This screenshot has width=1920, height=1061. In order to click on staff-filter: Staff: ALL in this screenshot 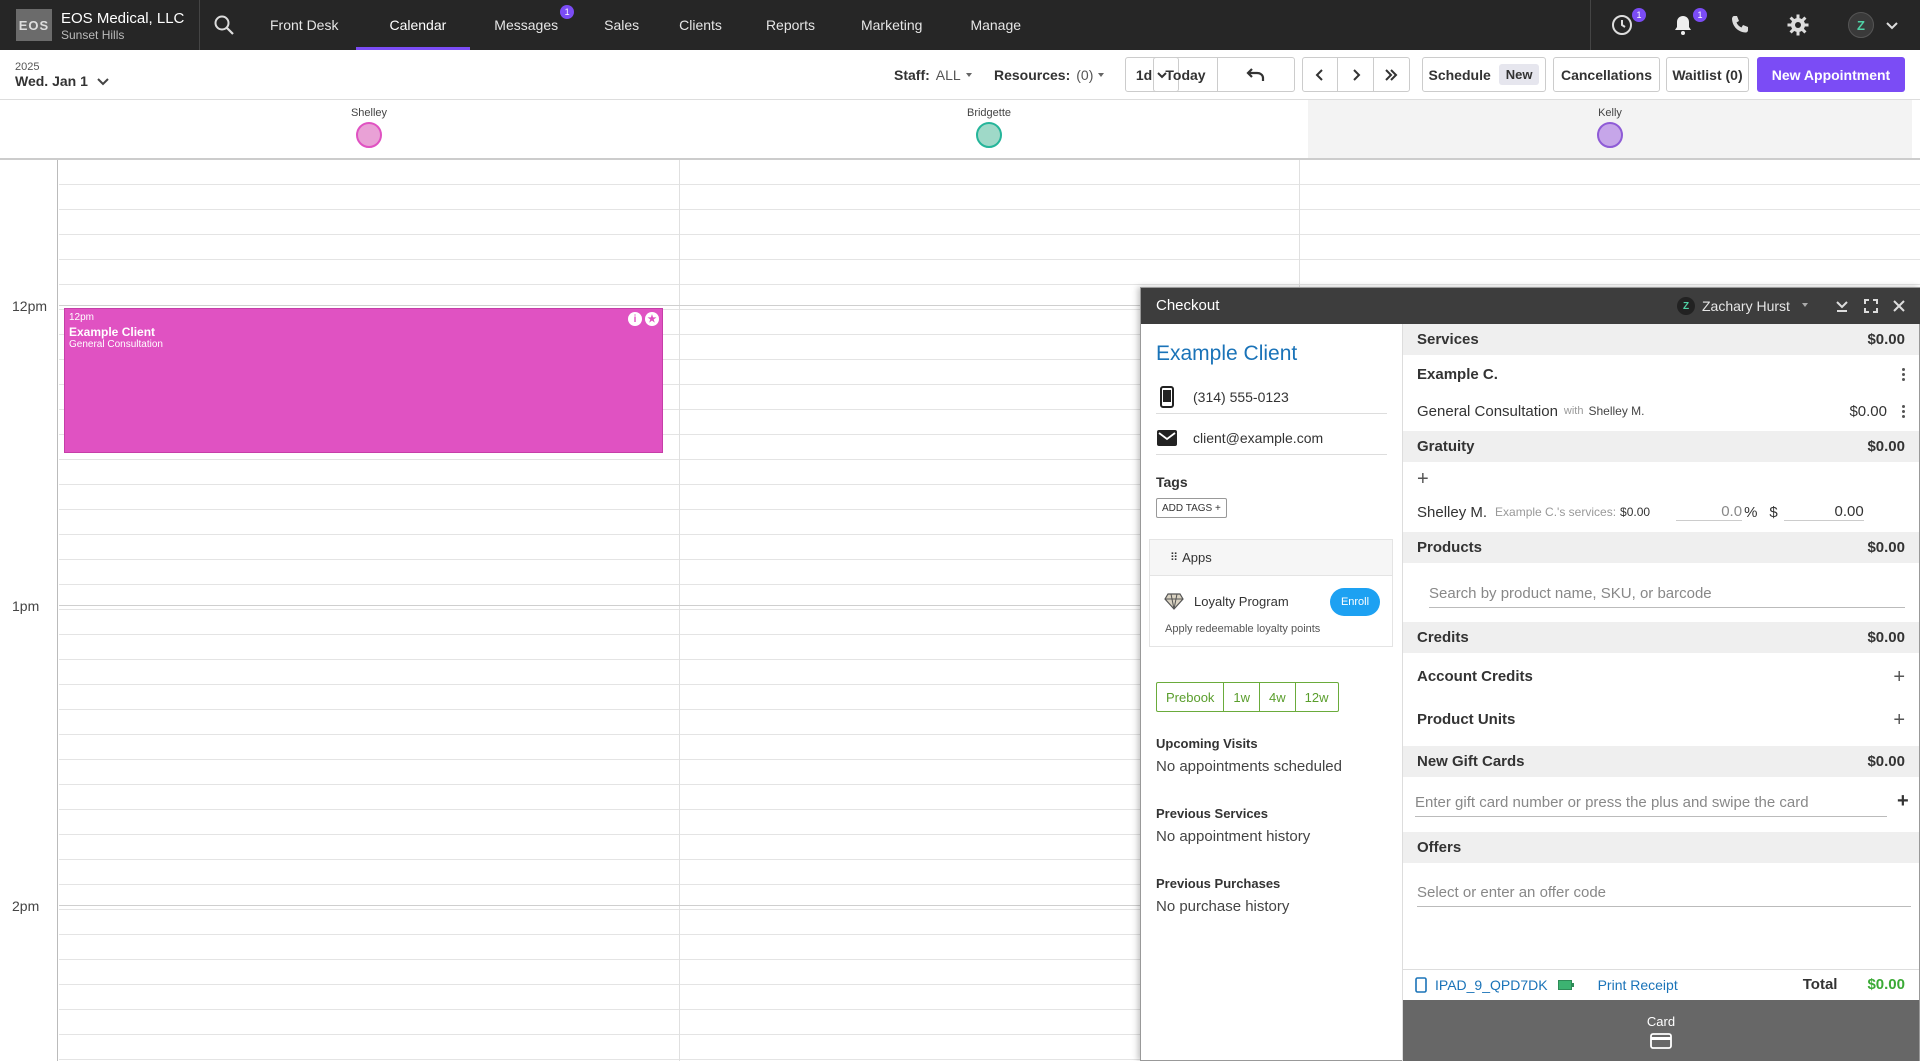, I will do `click(933, 75)`.